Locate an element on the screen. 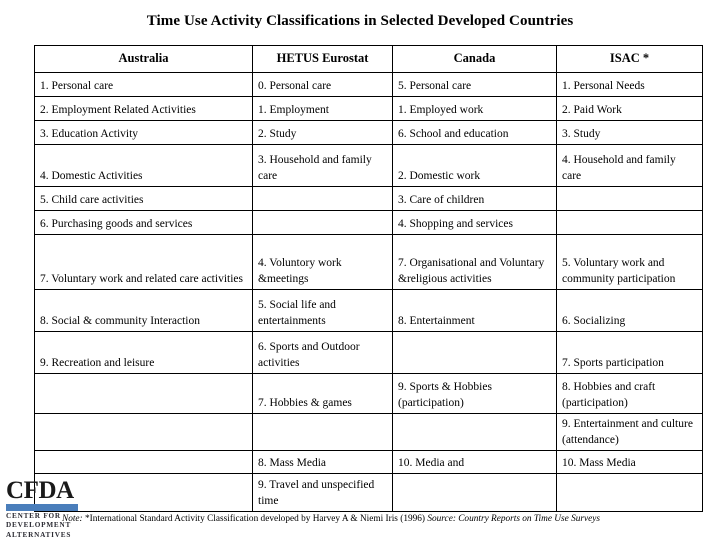 This screenshot has width=720, height=540. cell-australia: 6. Purchasing goods and services is located at coordinates (143, 222).